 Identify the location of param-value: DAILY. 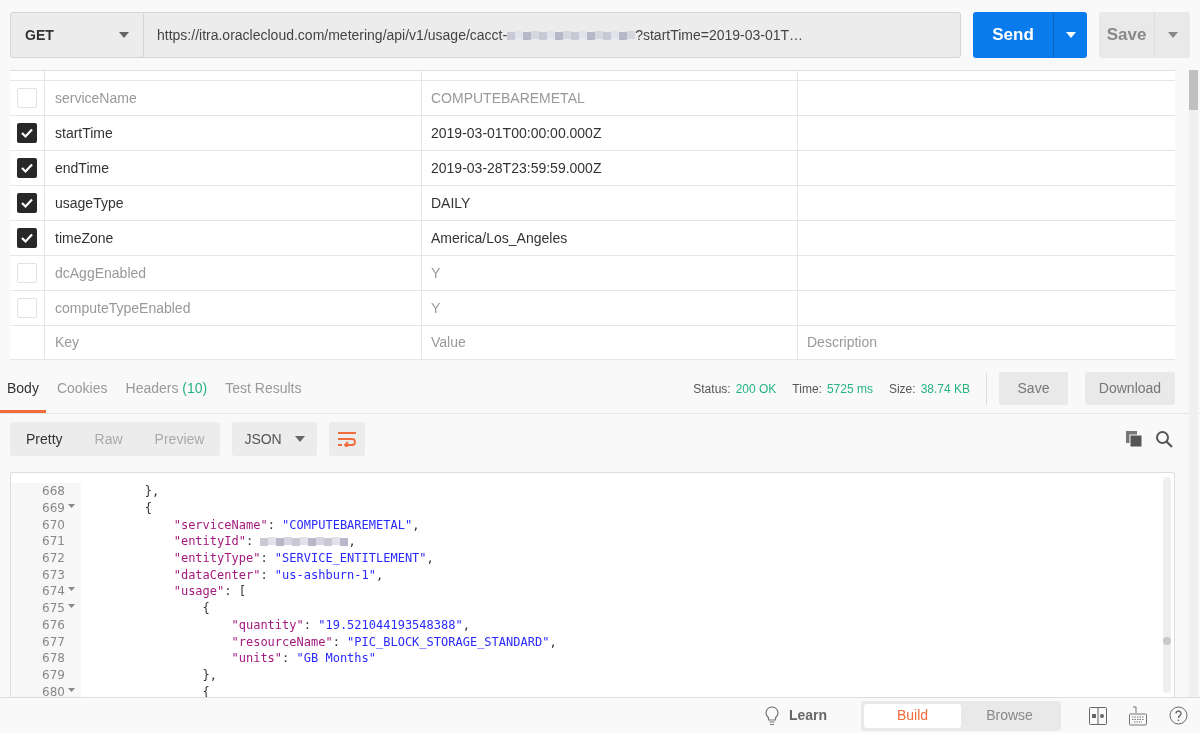
(451, 203).